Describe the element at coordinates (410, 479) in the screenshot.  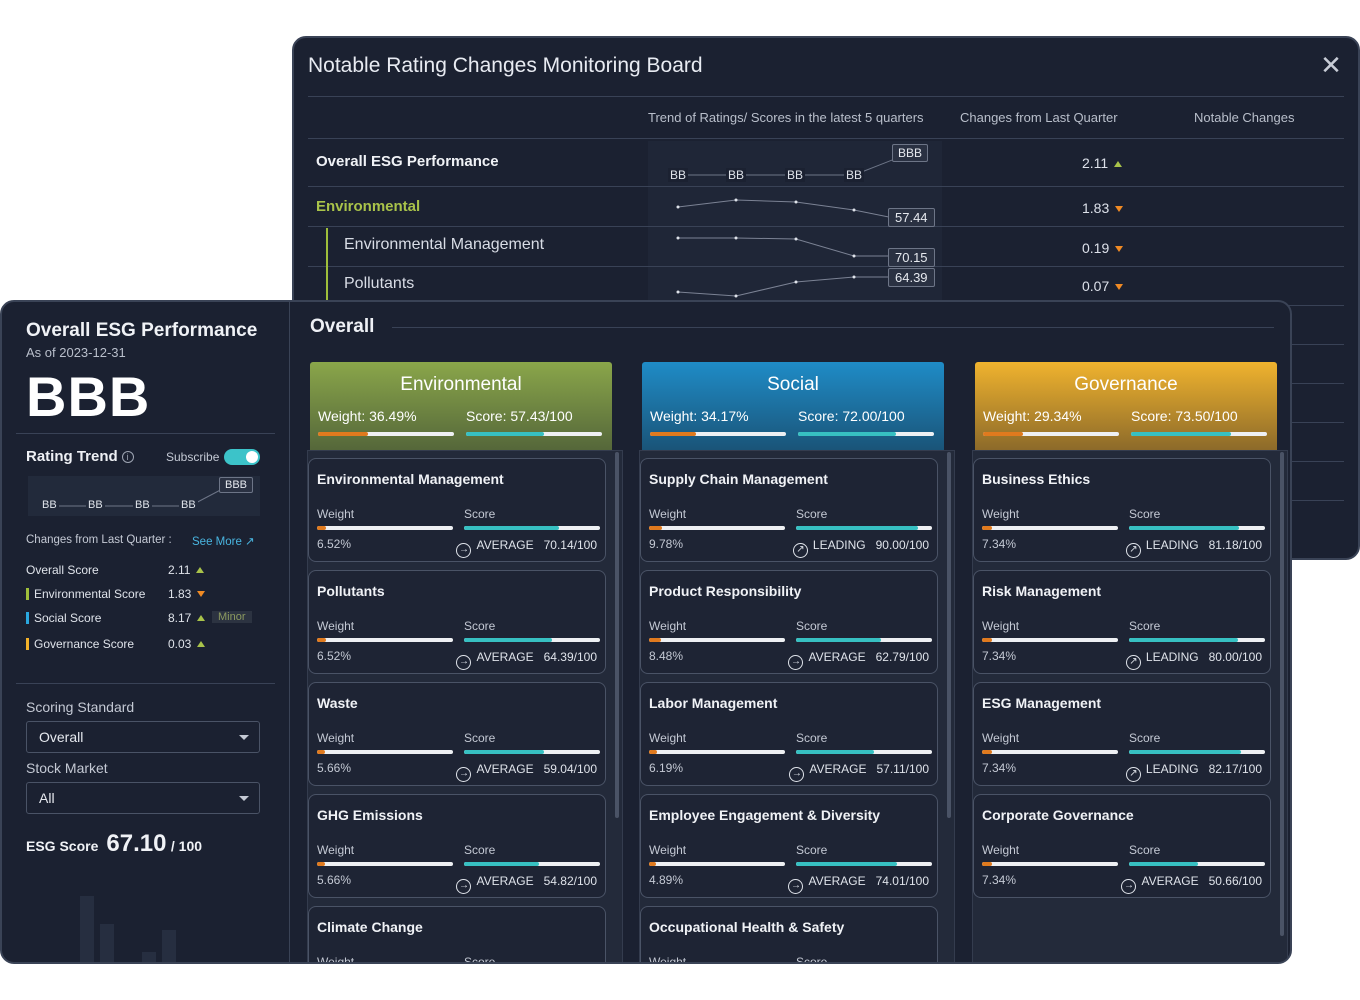
I see `card-title: Environmental Management` at that location.